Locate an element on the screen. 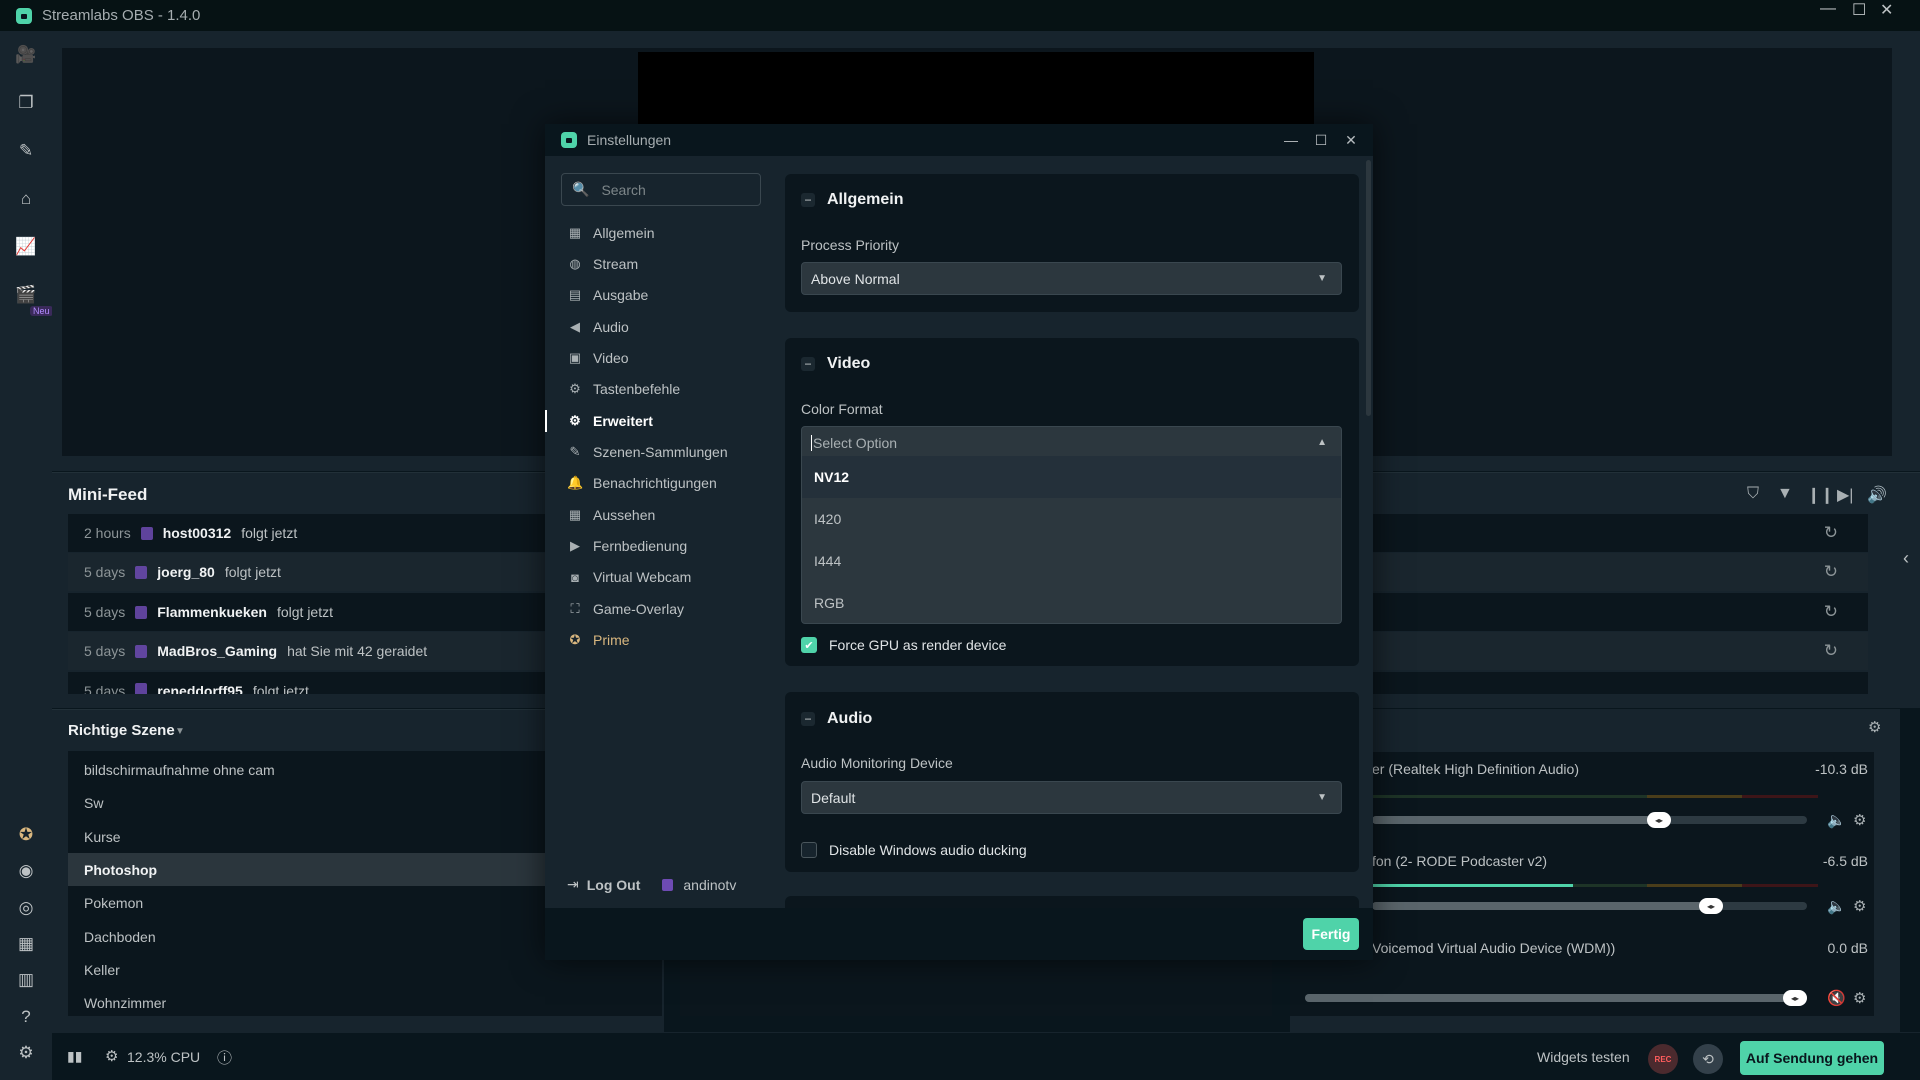 The width and height of the screenshot is (1920, 1080). dialog-close-button: ✕ is located at coordinates (1351, 140).